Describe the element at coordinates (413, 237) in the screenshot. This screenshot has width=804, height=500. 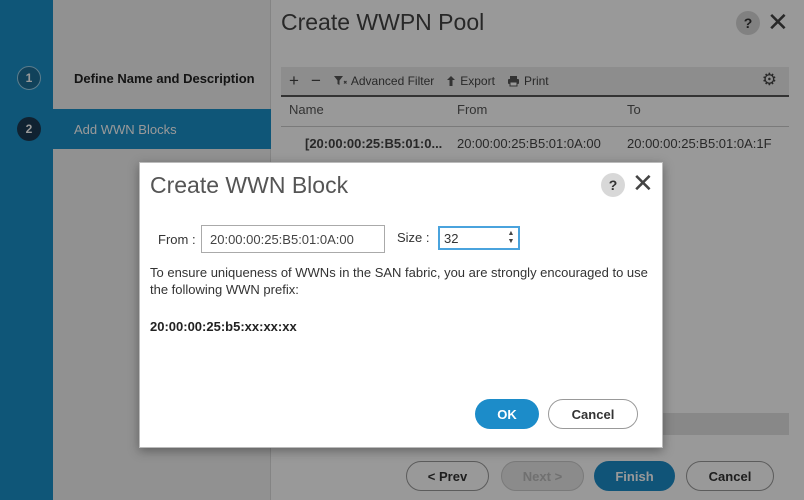
I see `size-label: Size :` at that location.